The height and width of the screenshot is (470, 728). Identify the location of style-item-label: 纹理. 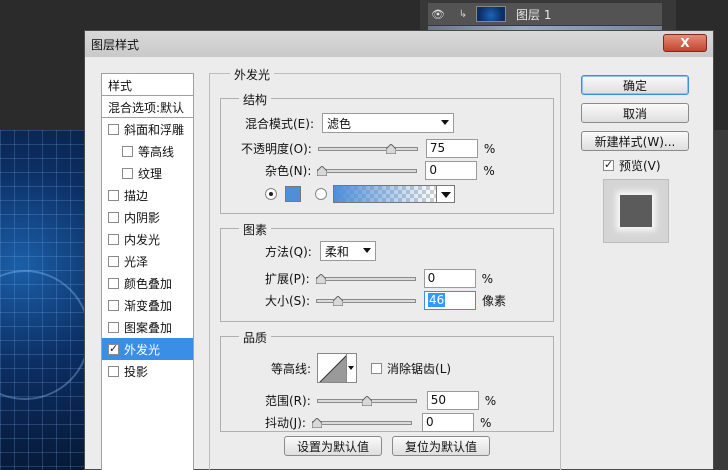
(150, 173).